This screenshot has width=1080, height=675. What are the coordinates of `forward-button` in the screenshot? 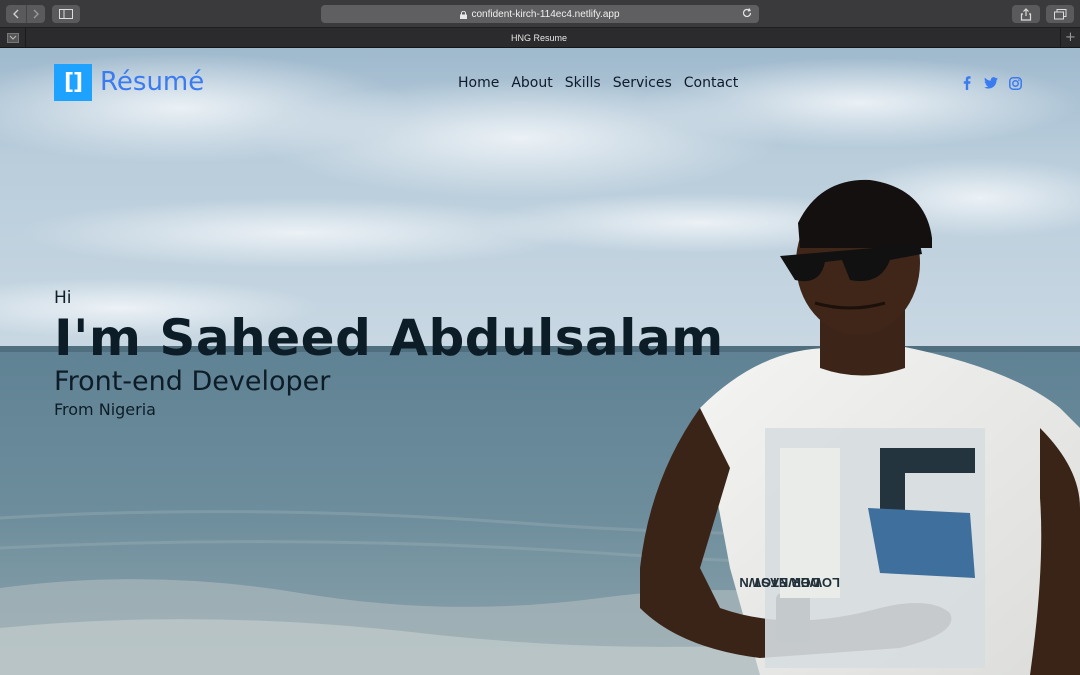 It's located at (35, 14).